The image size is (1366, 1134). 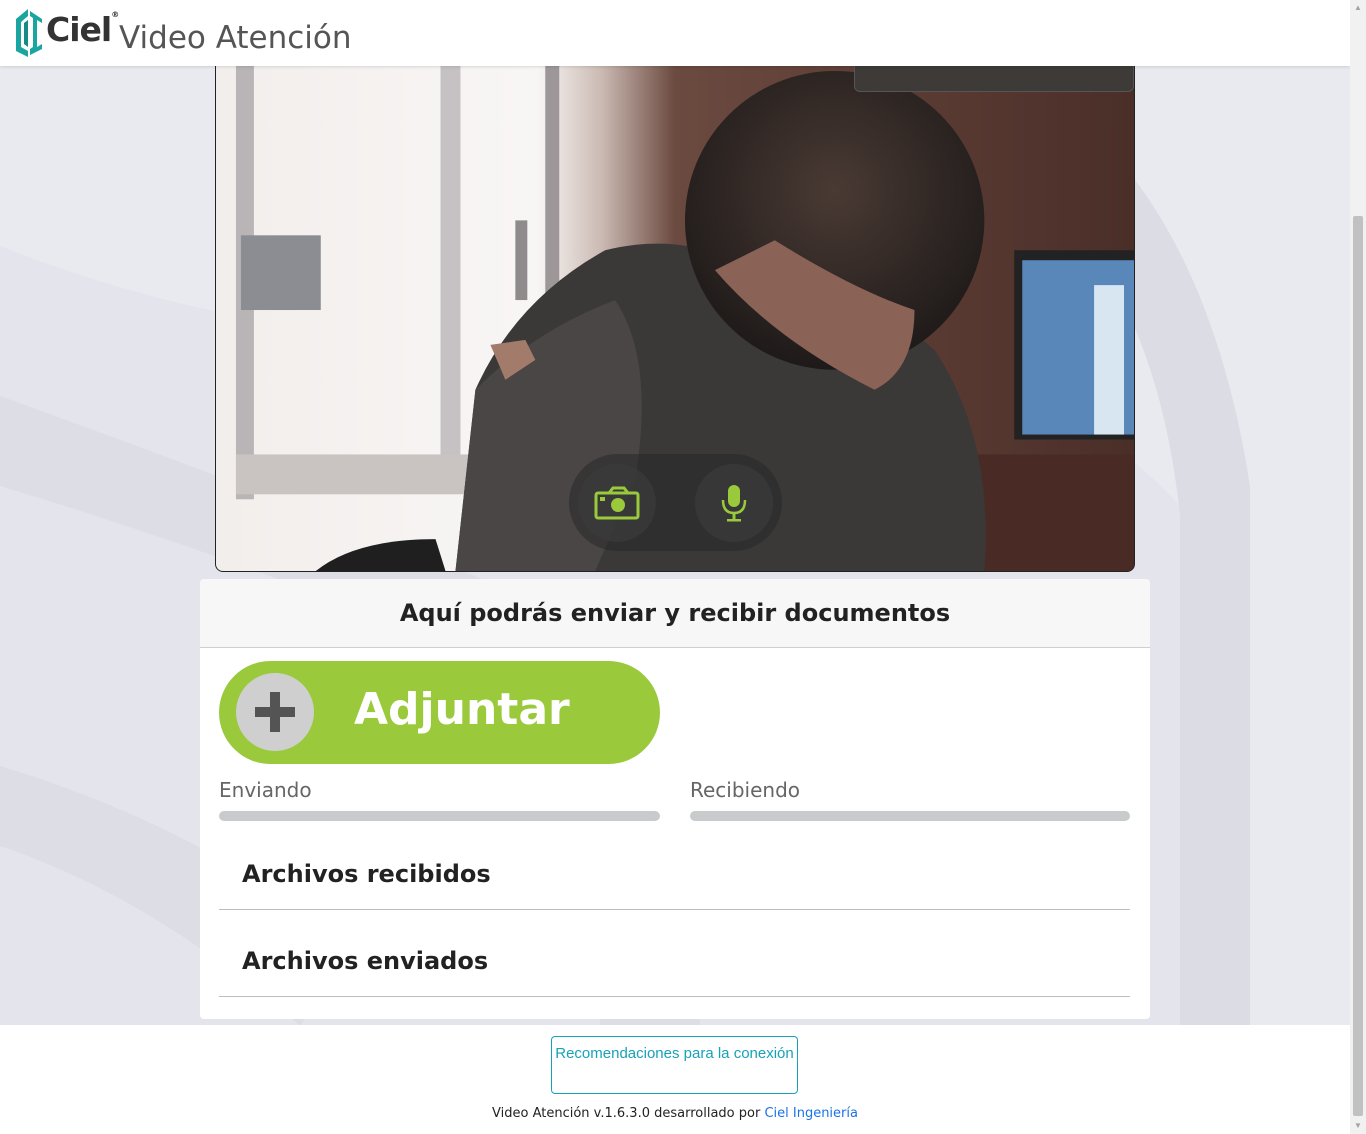 What do you see at coordinates (674, 1065) in the screenshot?
I see `connection-recommendations-button: Recomendaciones para la conexión` at bounding box center [674, 1065].